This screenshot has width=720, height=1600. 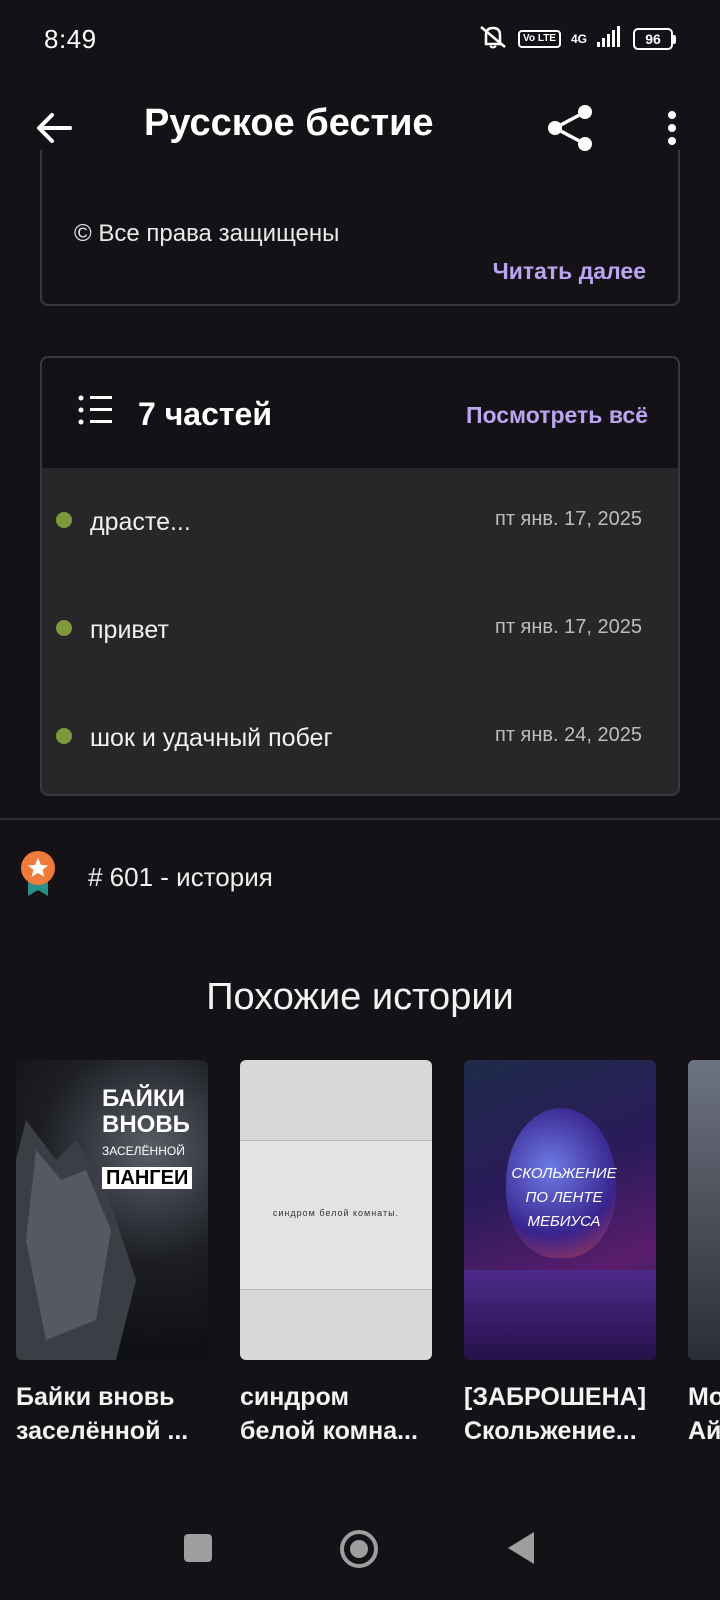 What do you see at coordinates (564, 1197) in the screenshot?
I see `cover-title: СКОЛЬЖЕНИЕ ПО ЛЕНТЕ МЕБИУСА` at bounding box center [564, 1197].